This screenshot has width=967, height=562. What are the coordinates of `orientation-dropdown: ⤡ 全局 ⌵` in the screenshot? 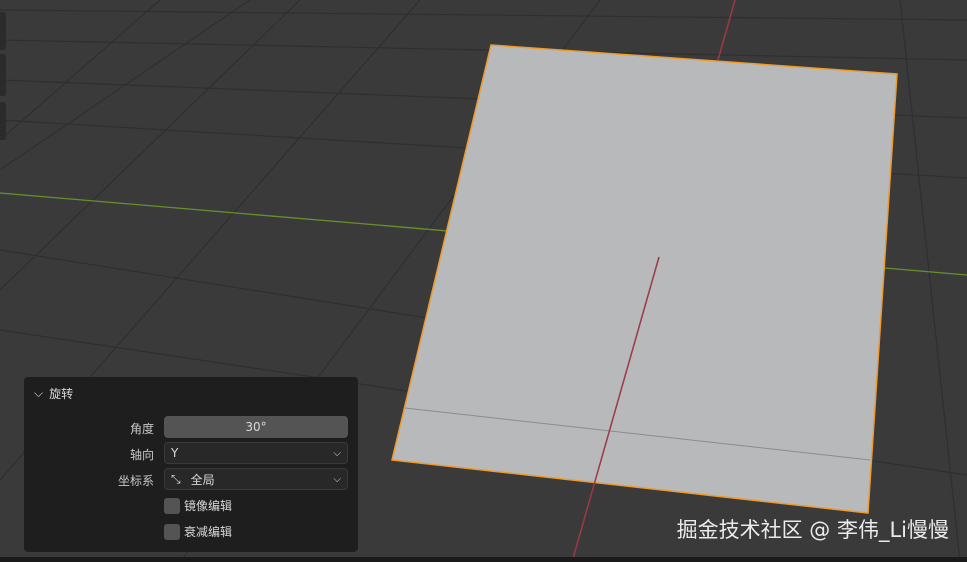 It's located at (256, 479).